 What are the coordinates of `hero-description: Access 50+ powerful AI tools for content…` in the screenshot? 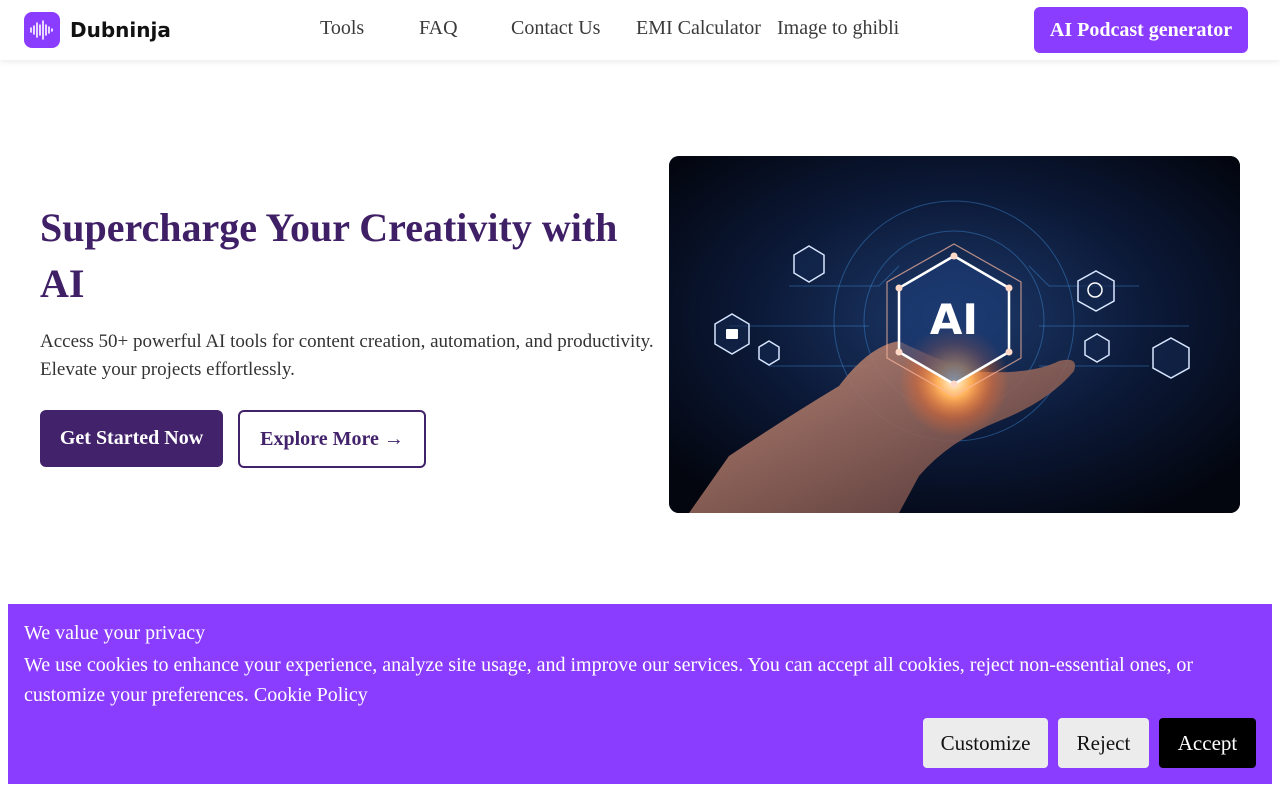 It's located at (347, 355).